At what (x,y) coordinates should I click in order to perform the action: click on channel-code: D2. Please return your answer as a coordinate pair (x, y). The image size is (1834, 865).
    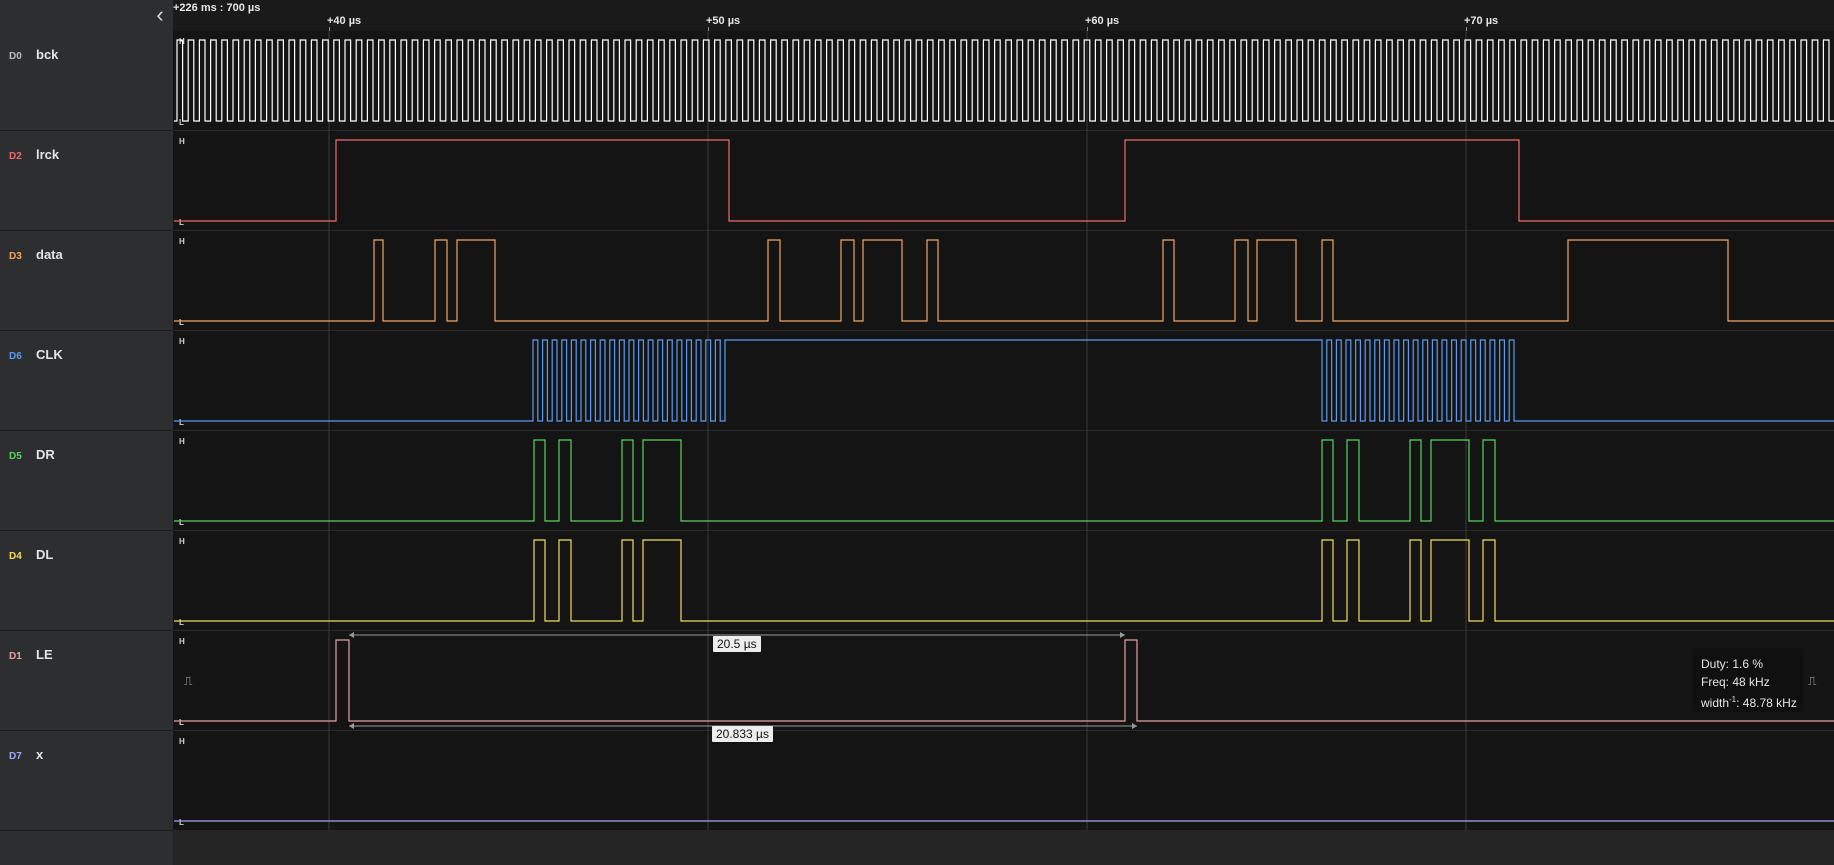
    Looking at the image, I should click on (15, 156).